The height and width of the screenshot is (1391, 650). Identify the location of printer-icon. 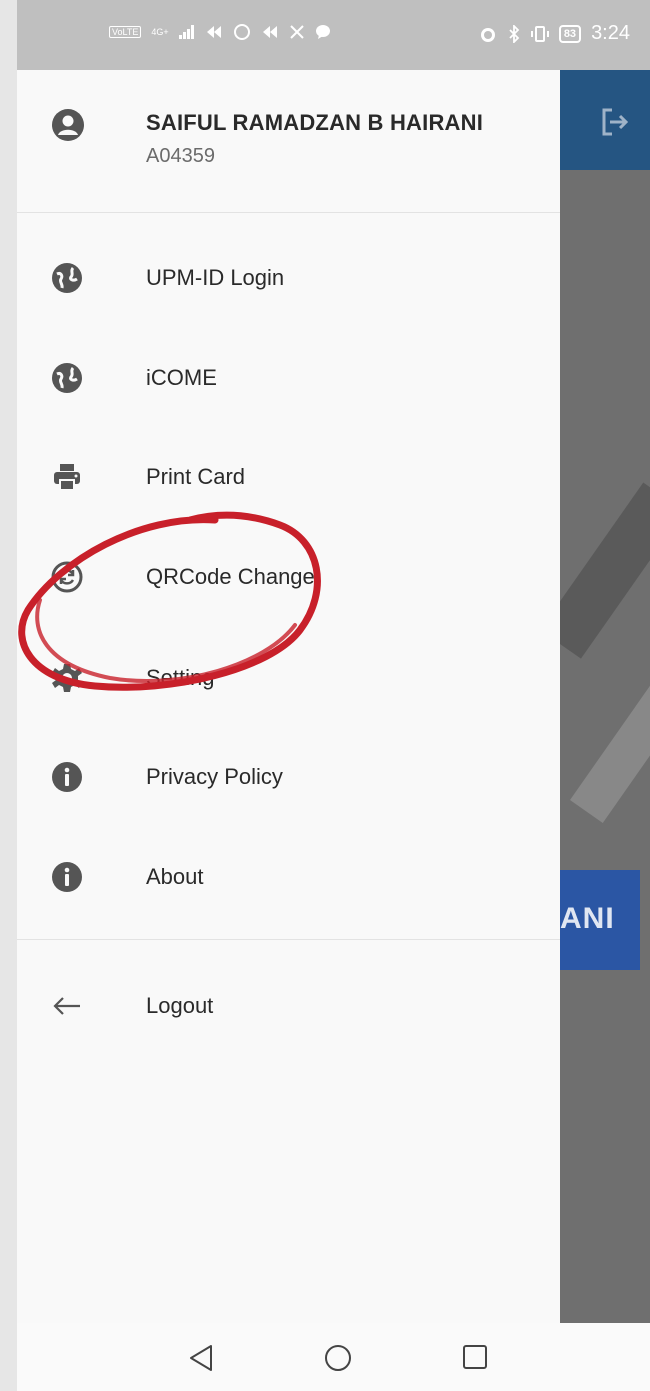
(67, 477).